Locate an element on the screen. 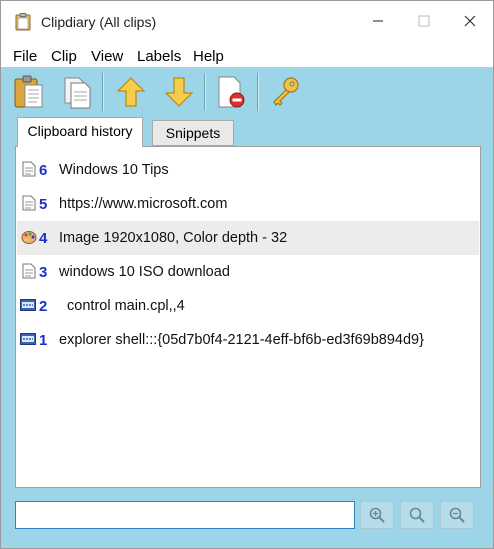 This screenshot has height=549, width=494. close-button is located at coordinates (470, 21).